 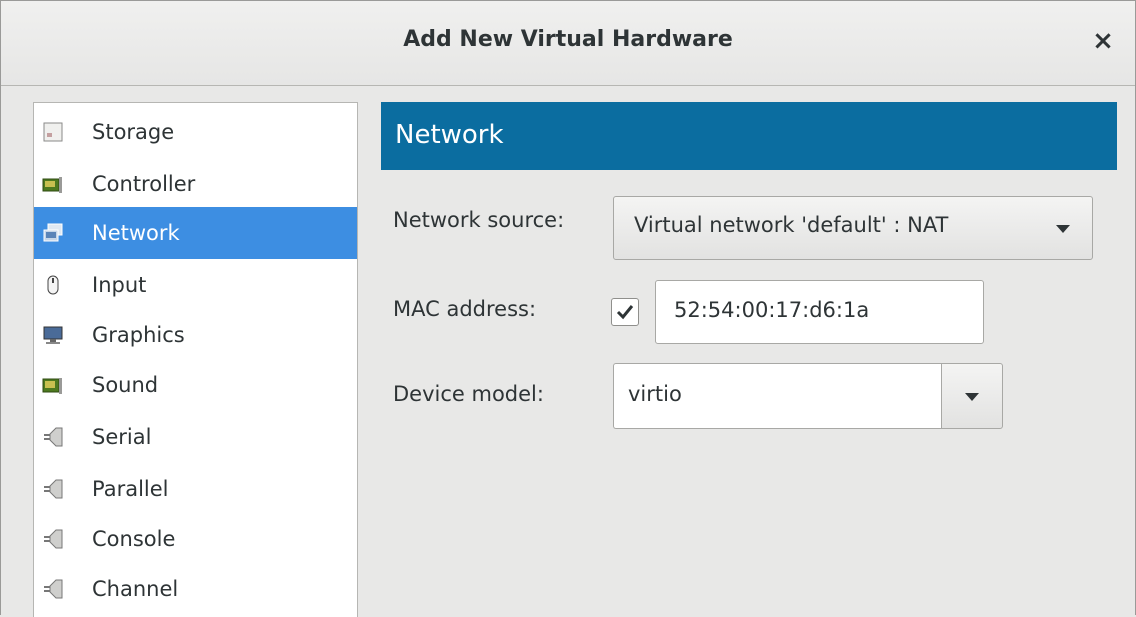 I want to click on sidebar-item-sound: Sound, so click(x=195, y=385).